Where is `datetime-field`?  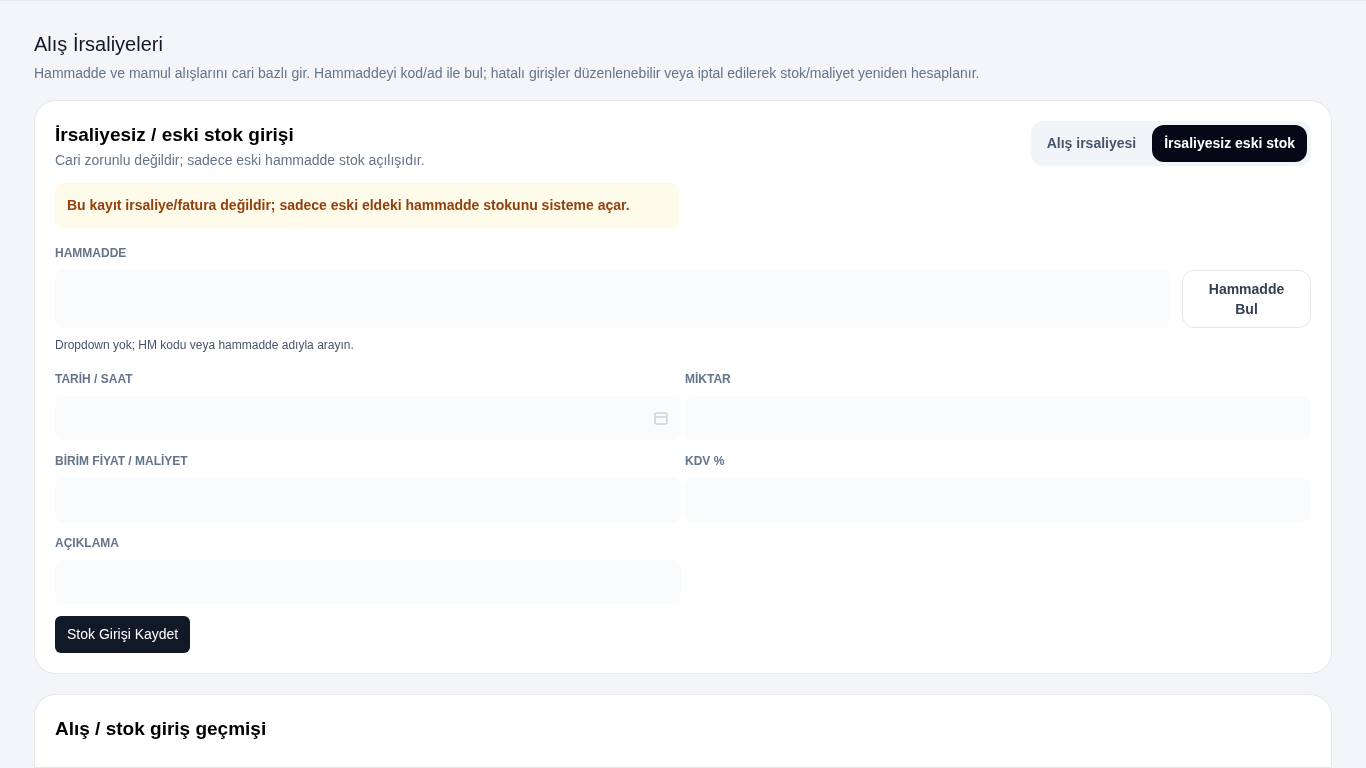
datetime-field is located at coordinates (368, 417).